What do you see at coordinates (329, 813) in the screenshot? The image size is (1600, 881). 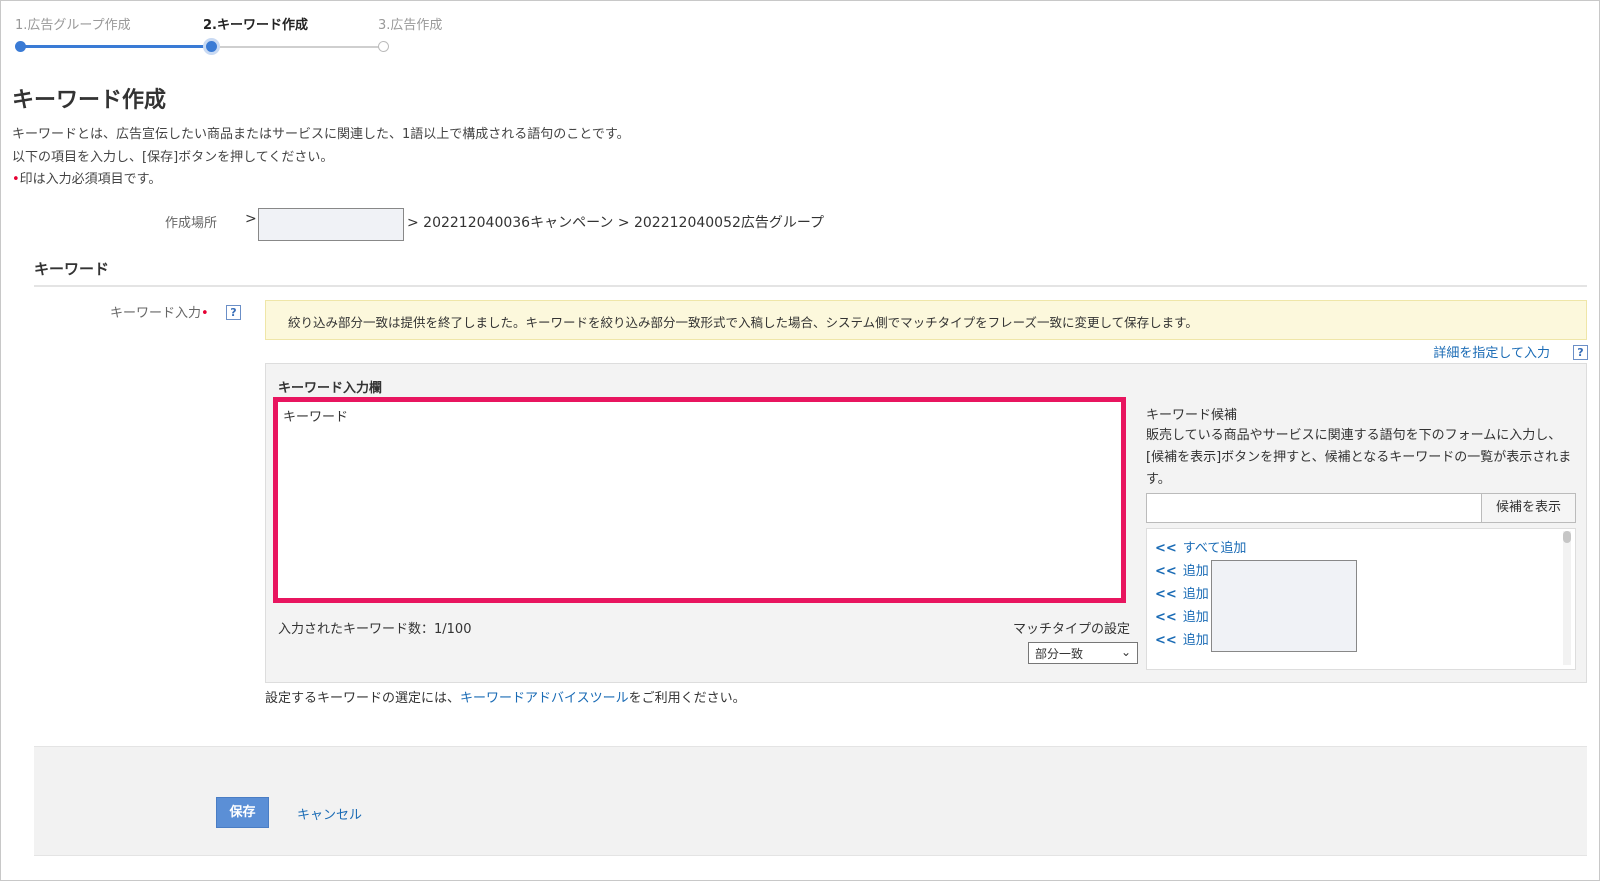 I see `cancel-link: キャンセル` at bounding box center [329, 813].